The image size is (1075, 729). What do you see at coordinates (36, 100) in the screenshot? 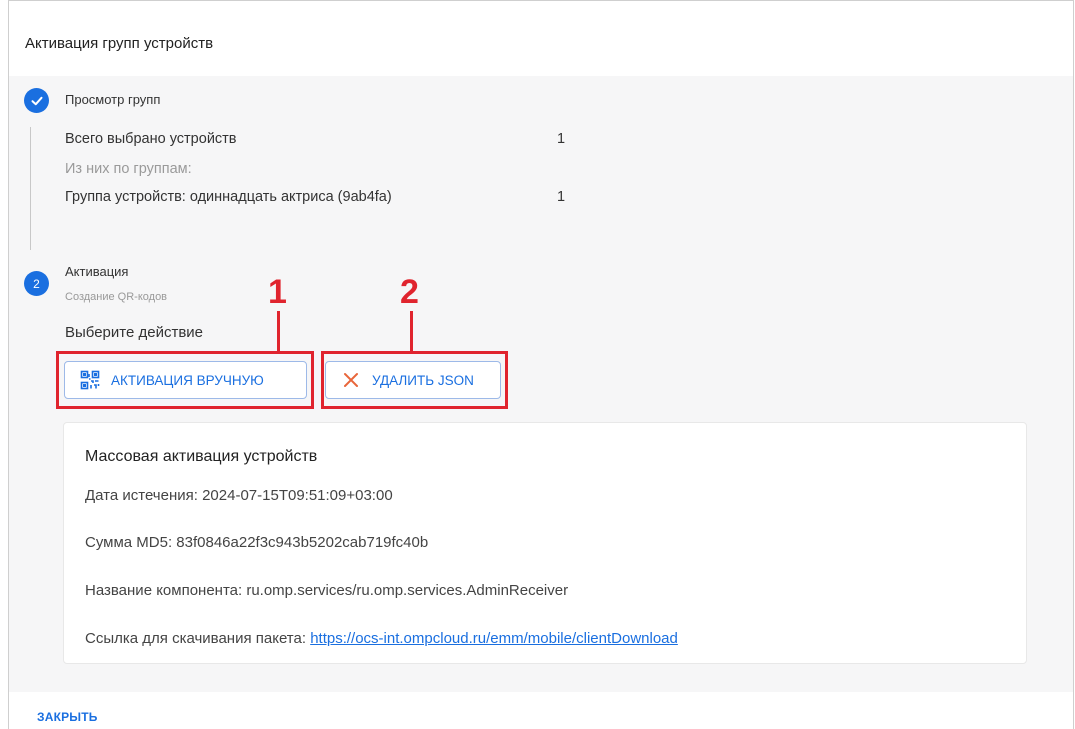
I see `step-1-check-icon` at bounding box center [36, 100].